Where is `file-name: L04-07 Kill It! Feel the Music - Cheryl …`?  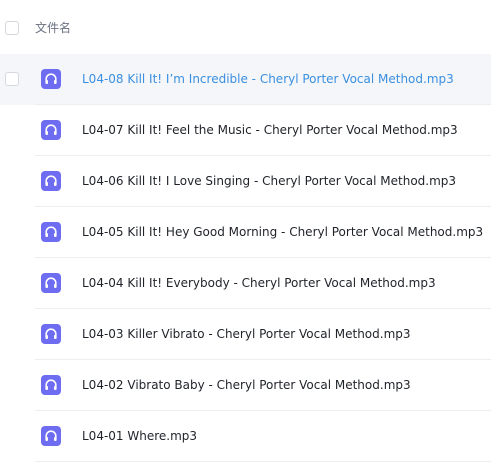
file-name: L04-07 Kill It! Feel the Music - Cheryl … is located at coordinates (270, 130).